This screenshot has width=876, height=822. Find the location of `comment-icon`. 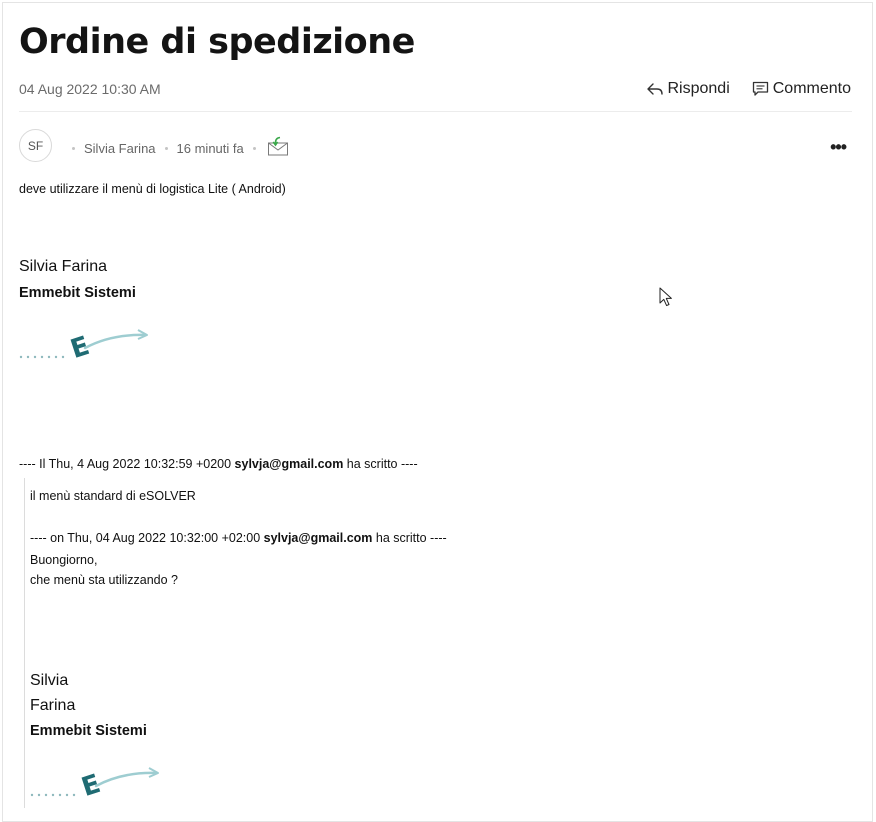

comment-icon is located at coordinates (760, 89).